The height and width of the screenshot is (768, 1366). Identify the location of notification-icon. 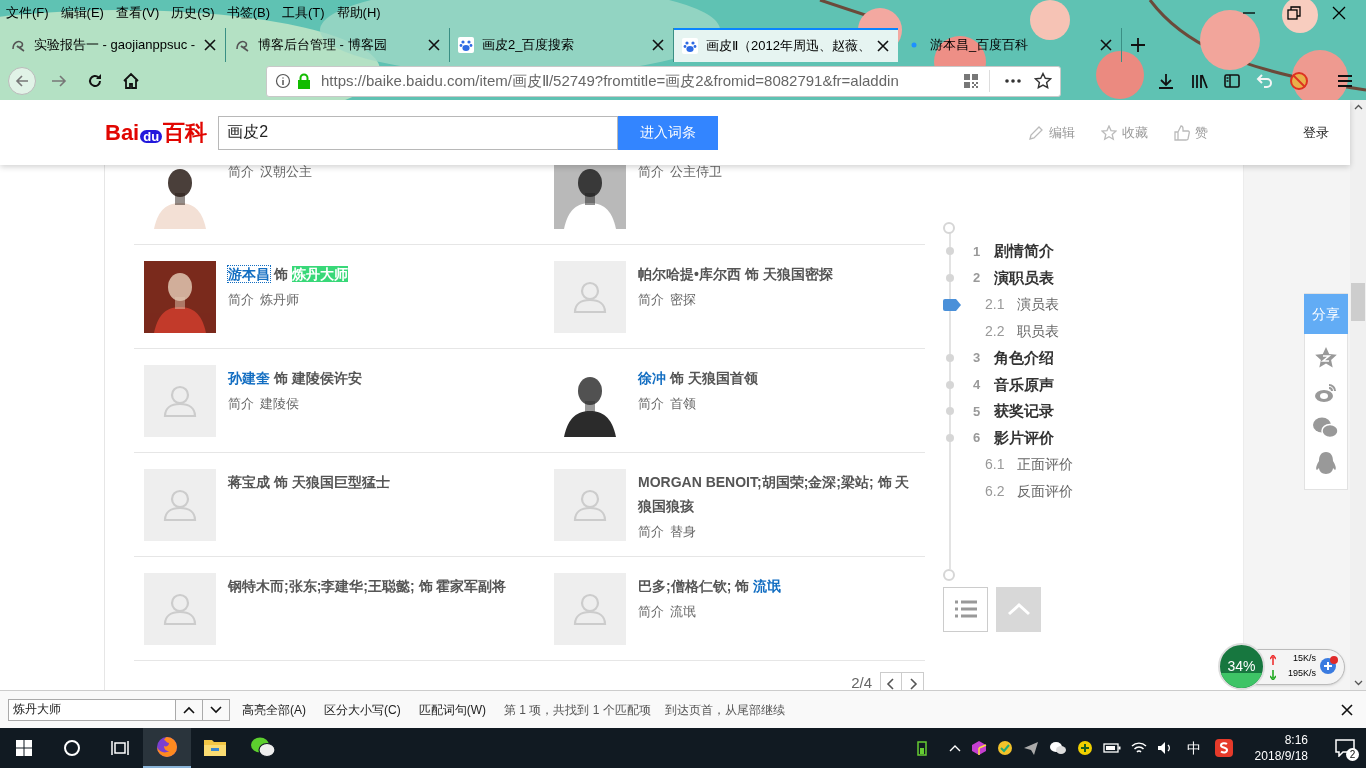
(1345, 748).